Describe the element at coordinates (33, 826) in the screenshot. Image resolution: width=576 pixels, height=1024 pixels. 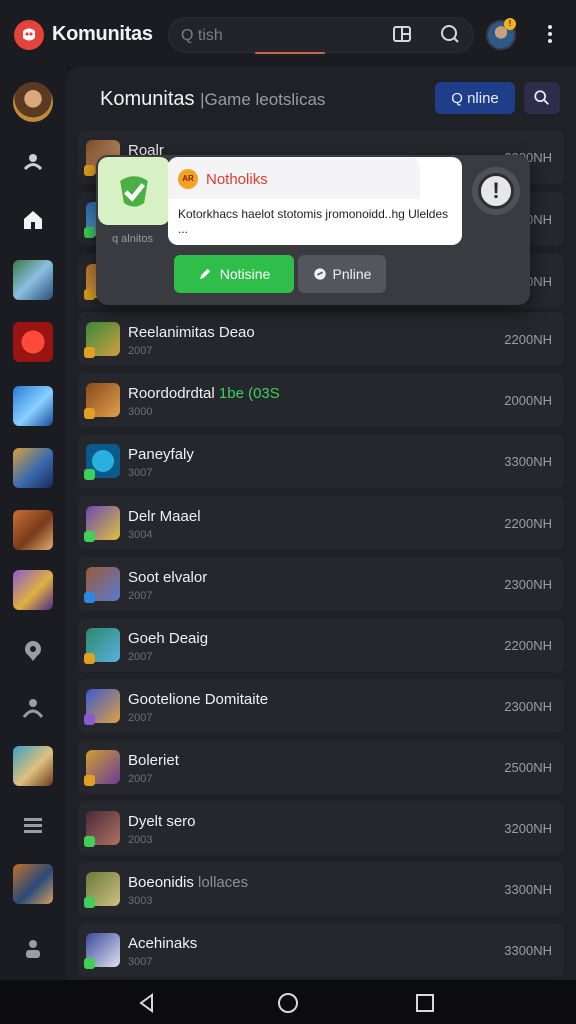
I see `list-icon` at that location.